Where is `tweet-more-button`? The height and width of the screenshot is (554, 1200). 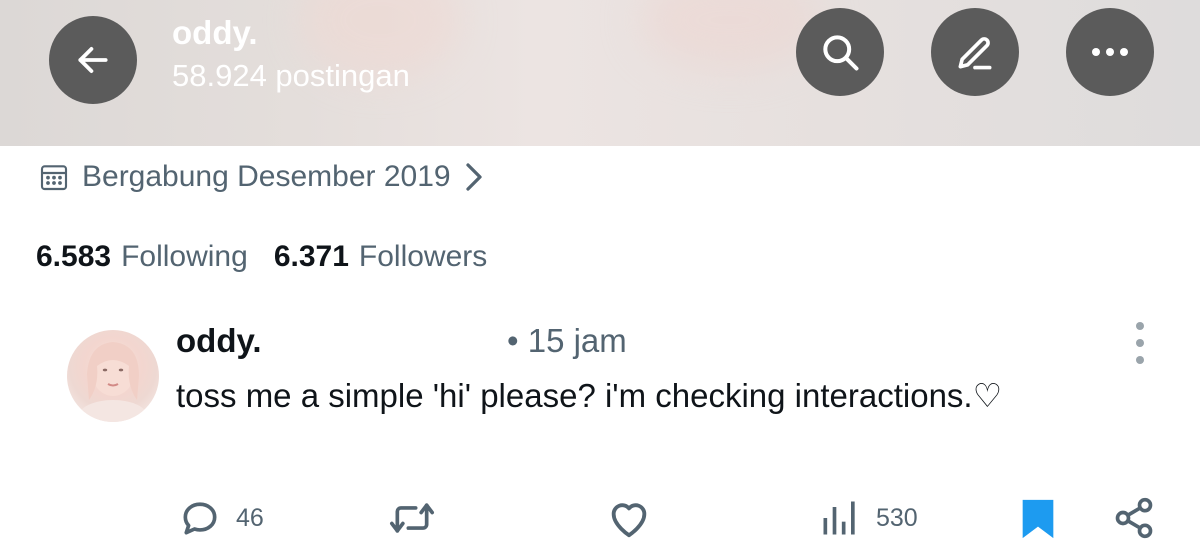
tweet-more-button is located at coordinates (1140, 343).